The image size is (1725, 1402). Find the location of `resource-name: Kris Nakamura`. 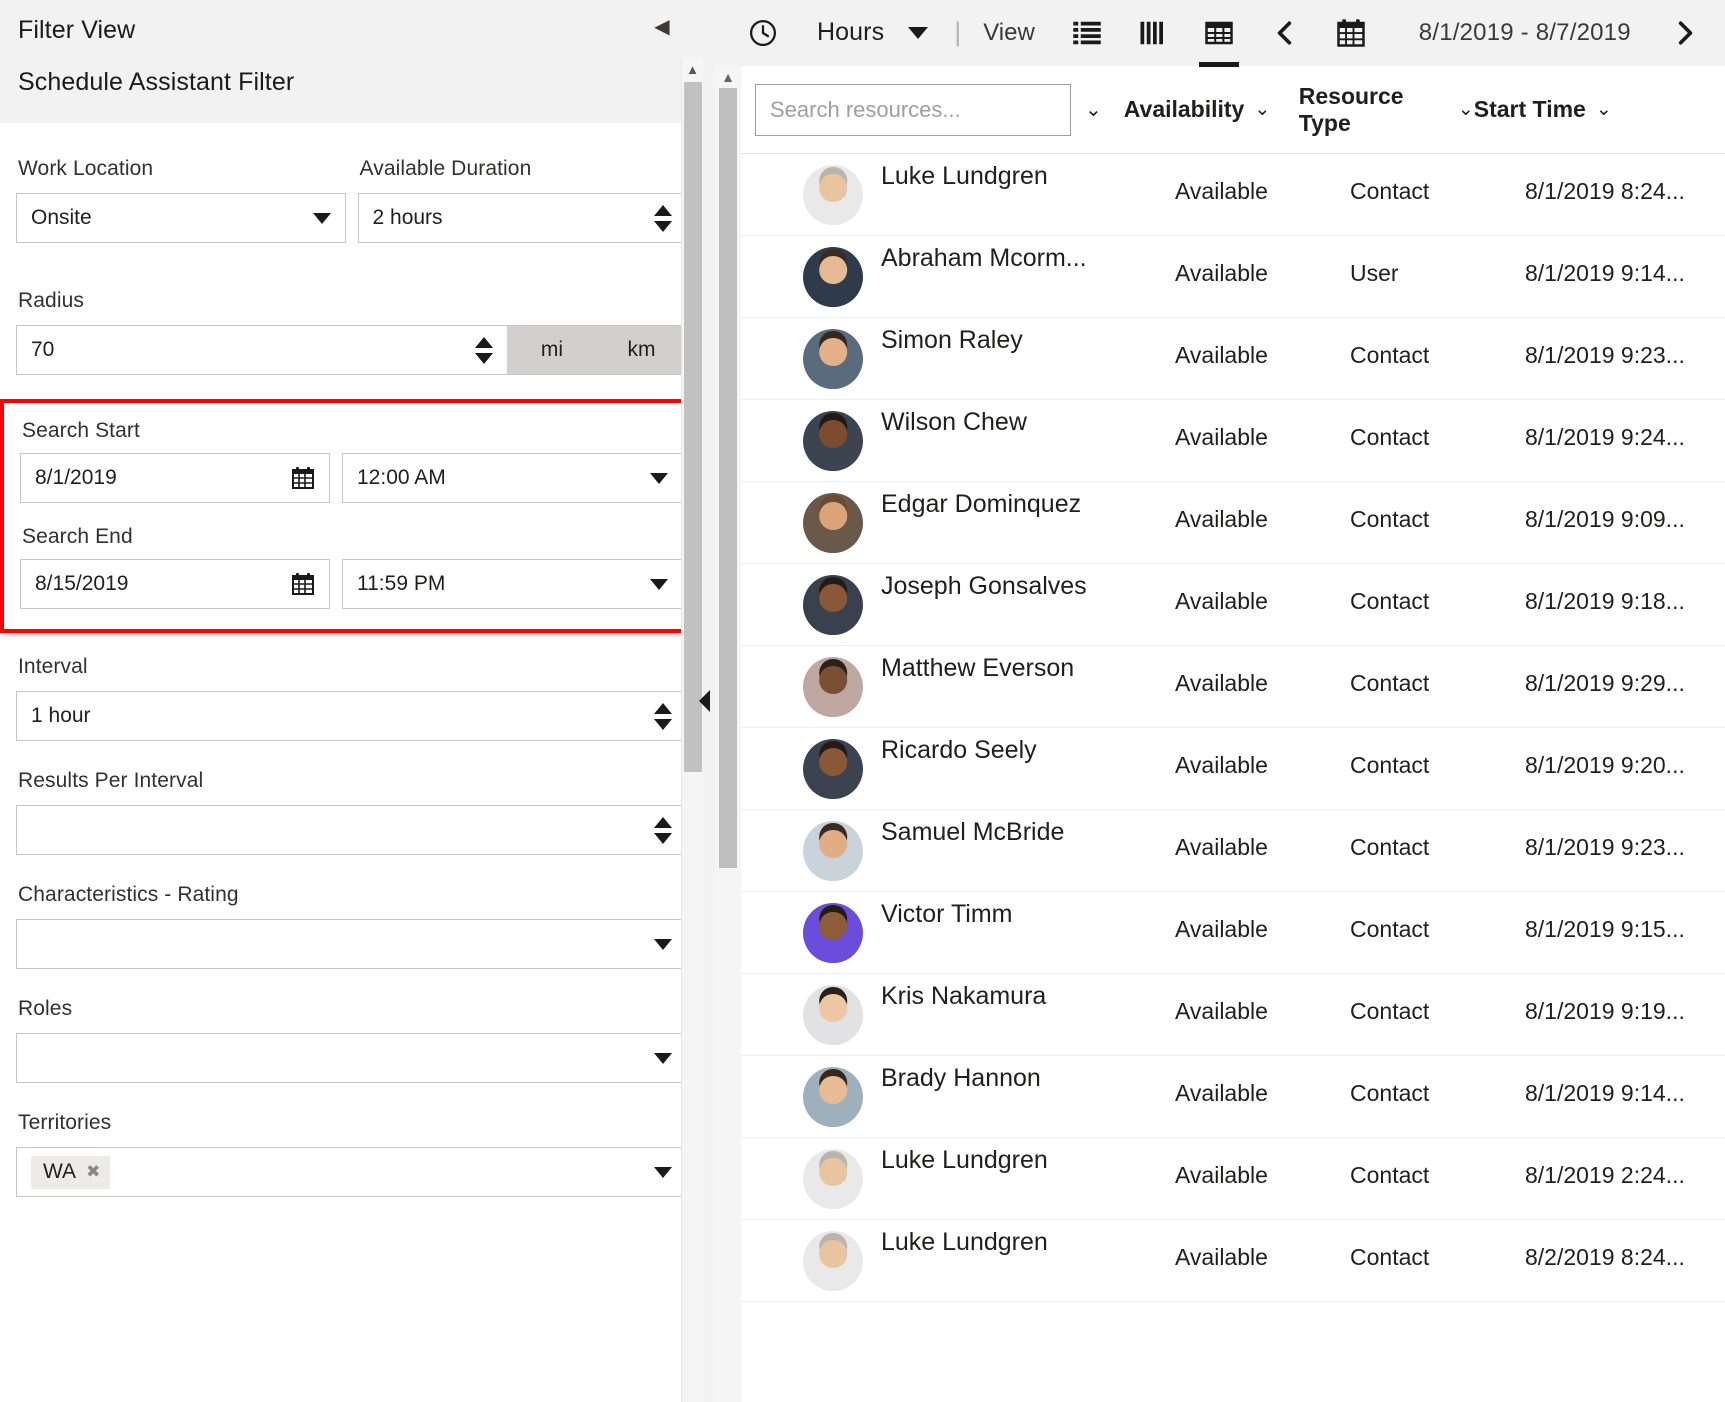

resource-name: Kris Nakamura is located at coordinates (964, 996).